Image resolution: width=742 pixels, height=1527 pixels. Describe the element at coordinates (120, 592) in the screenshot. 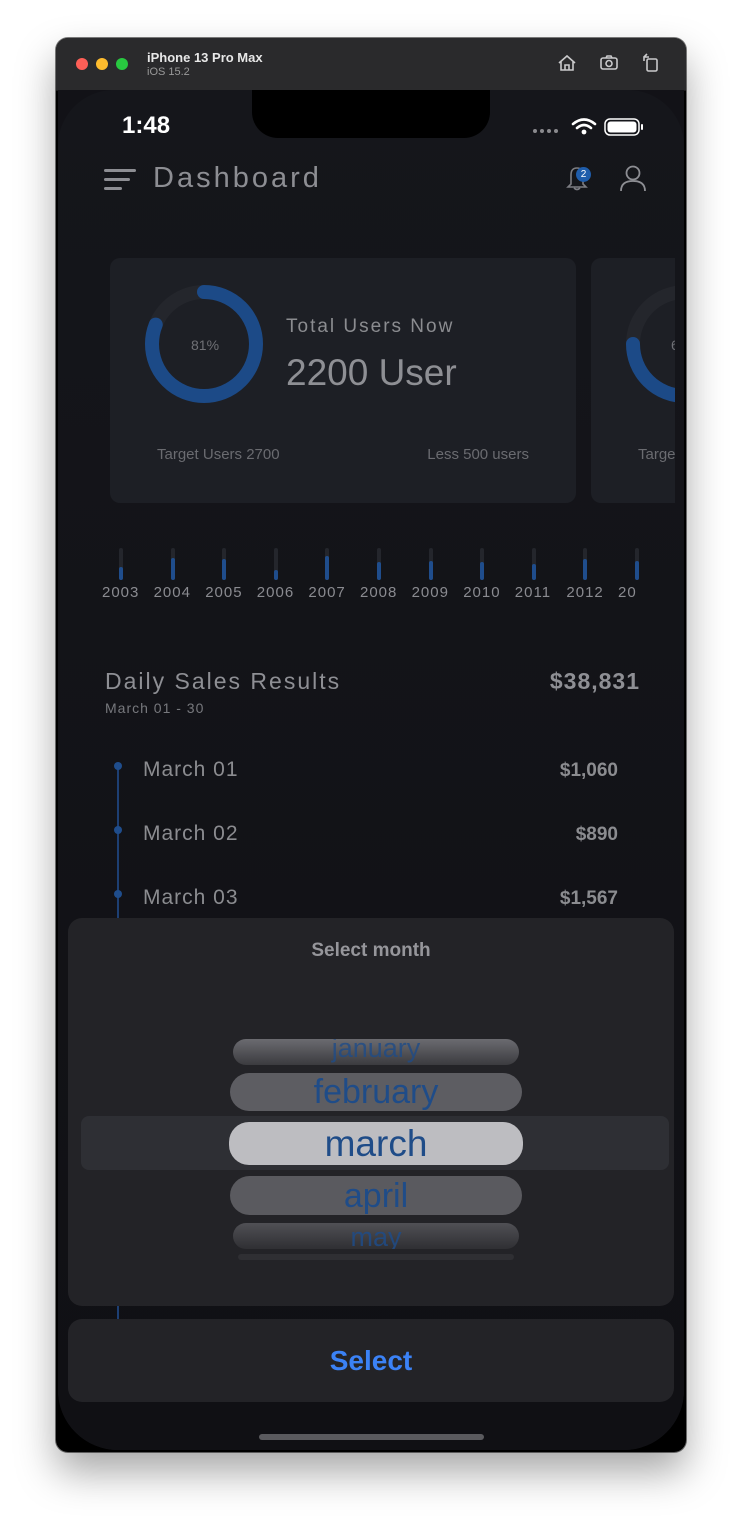

I see `year-label: 2003` at that location.